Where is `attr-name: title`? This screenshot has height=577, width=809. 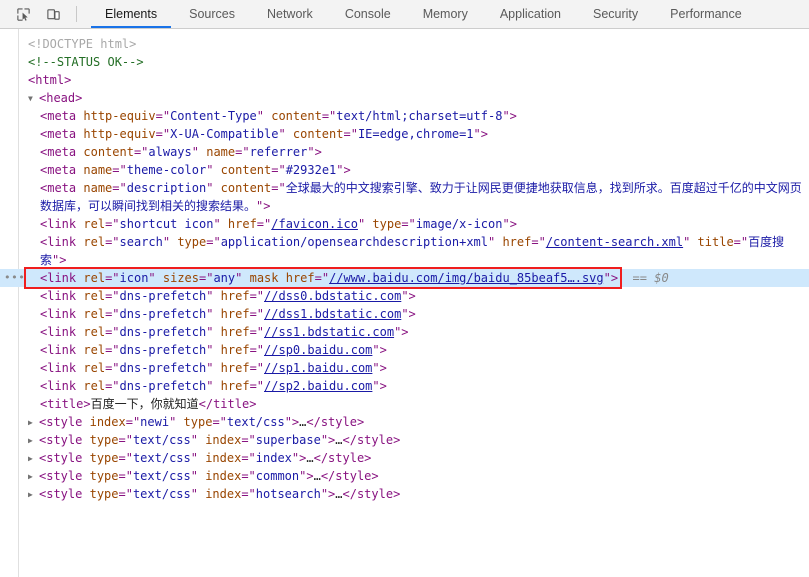
attr-name: title is located at coordinates (715, 242).